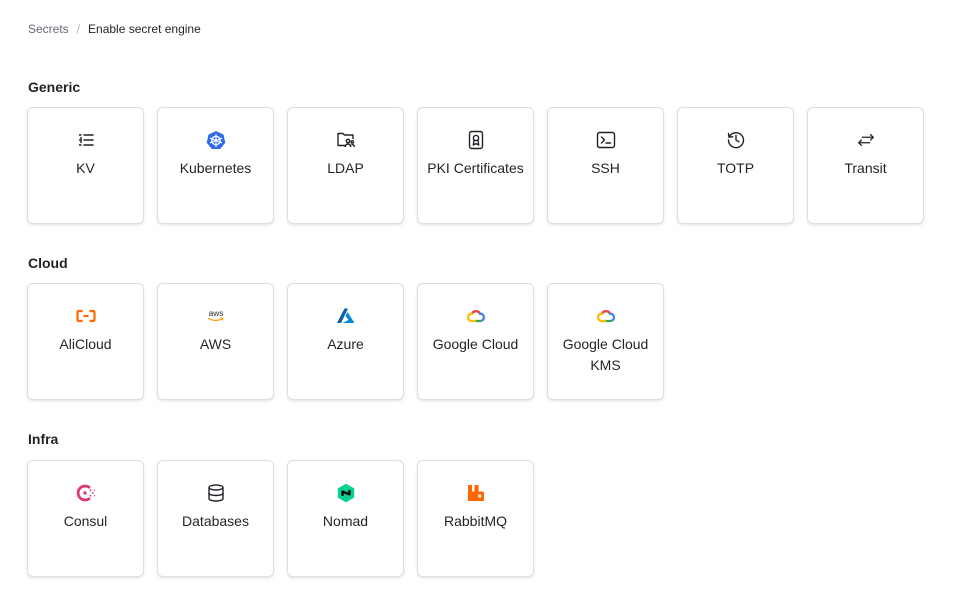 Image resolution: width=953 pixels, height=607 pixels. I want to click on engine-card-databases: Databases, so click(215, 518).